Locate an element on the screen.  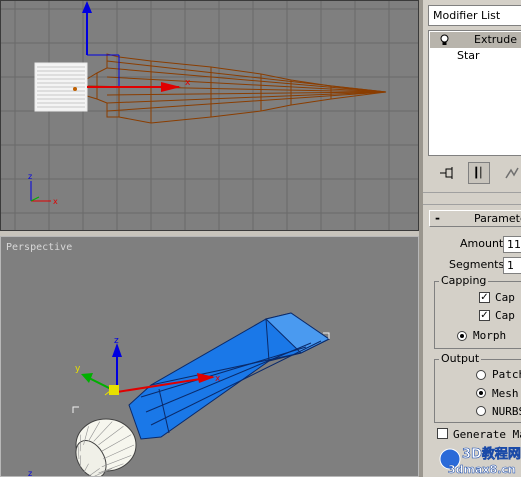
cap-end-checkbox: ✓ is located at coordinates (484, 315).